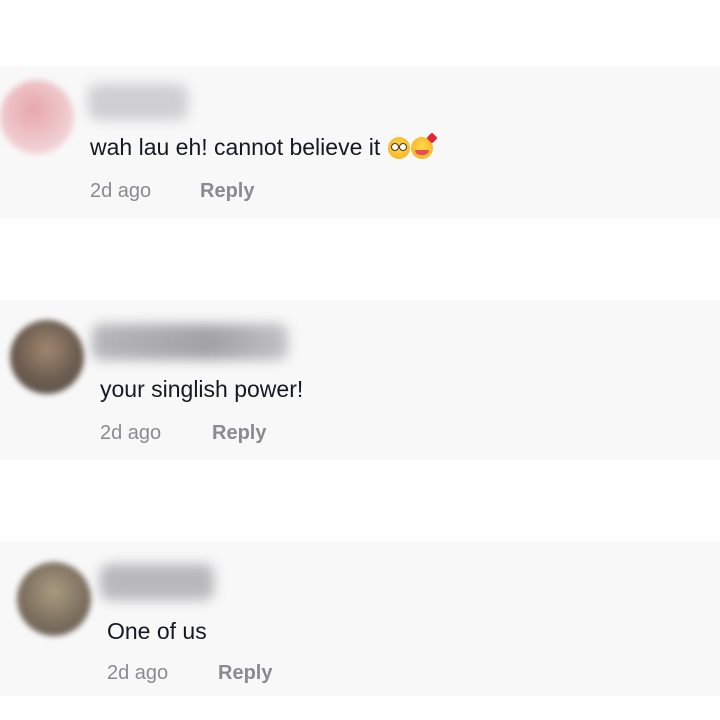  I want to click on comment-text: your singlish power!, so click(201, 389).